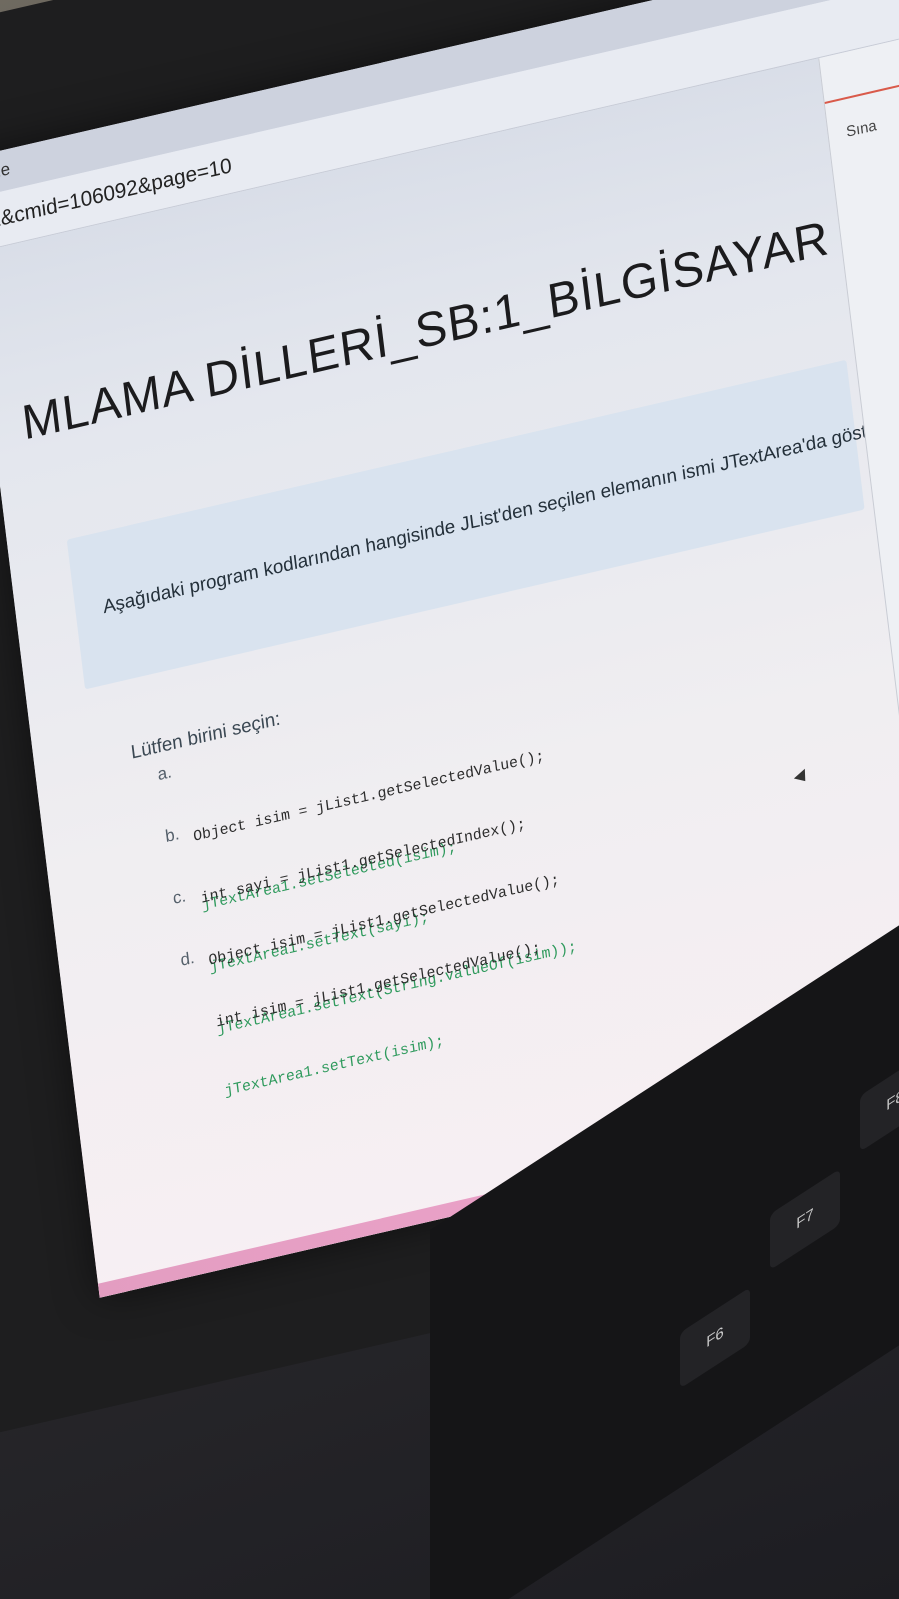 The width and height of the screenshot is (899, 1599). What do you see at coordinates (187, 958) in the screenshot?
I see `option-letter-d: d.` at bounding box center [187, 958].